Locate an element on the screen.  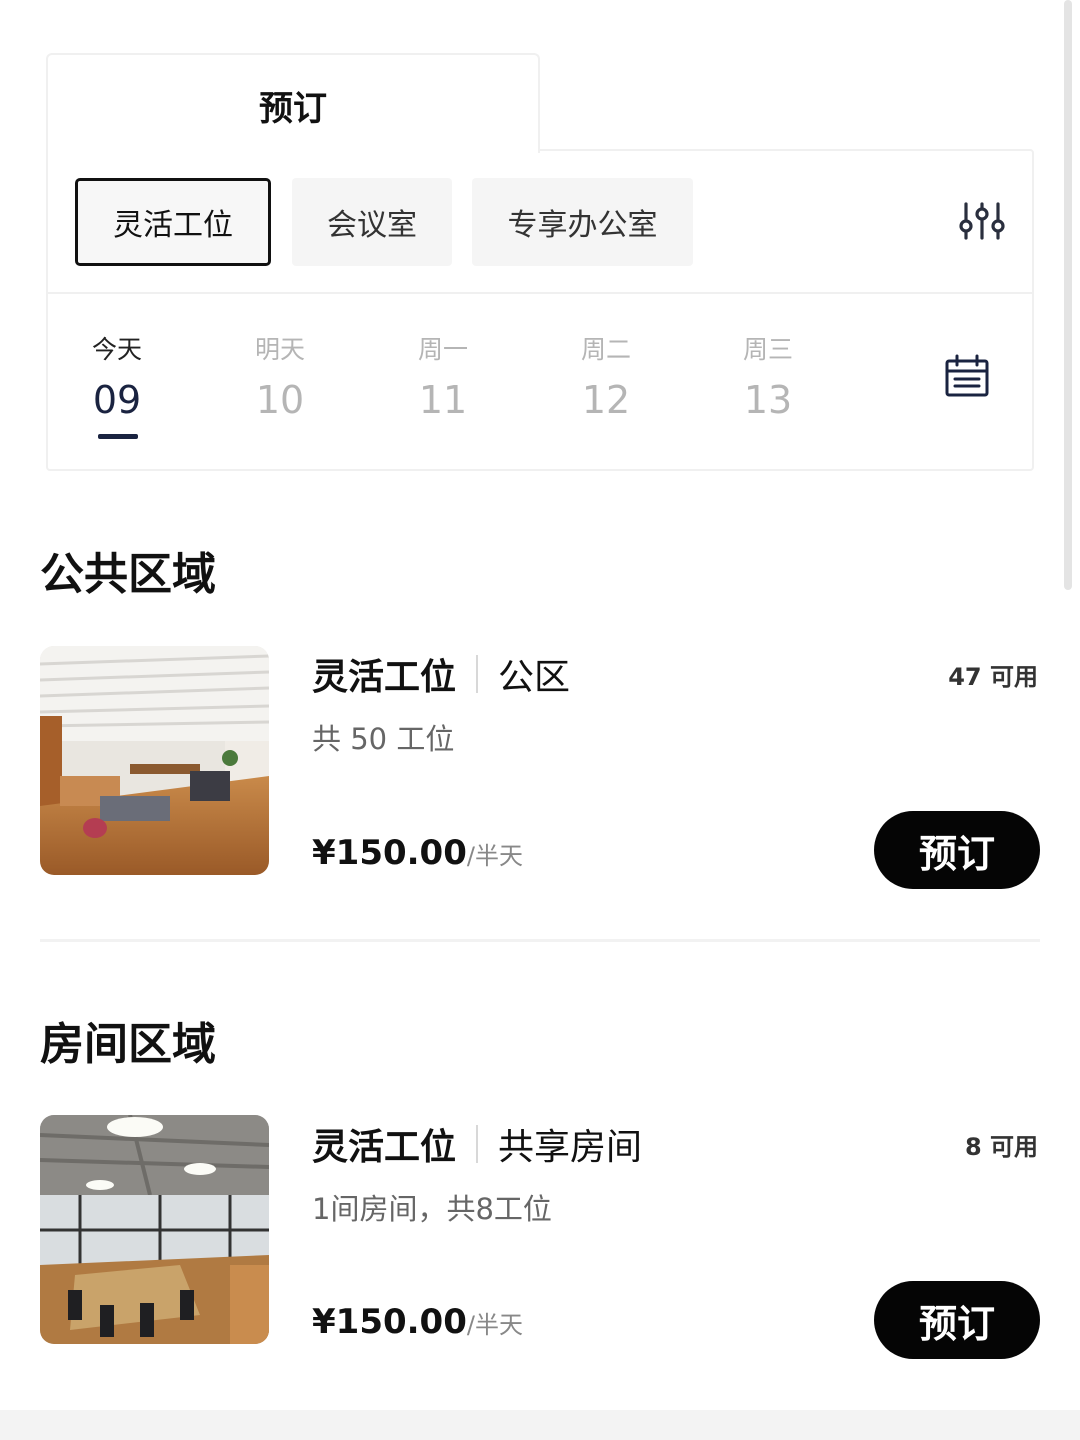
availability-count: 47 可用 is located at coordinates (993, 677).